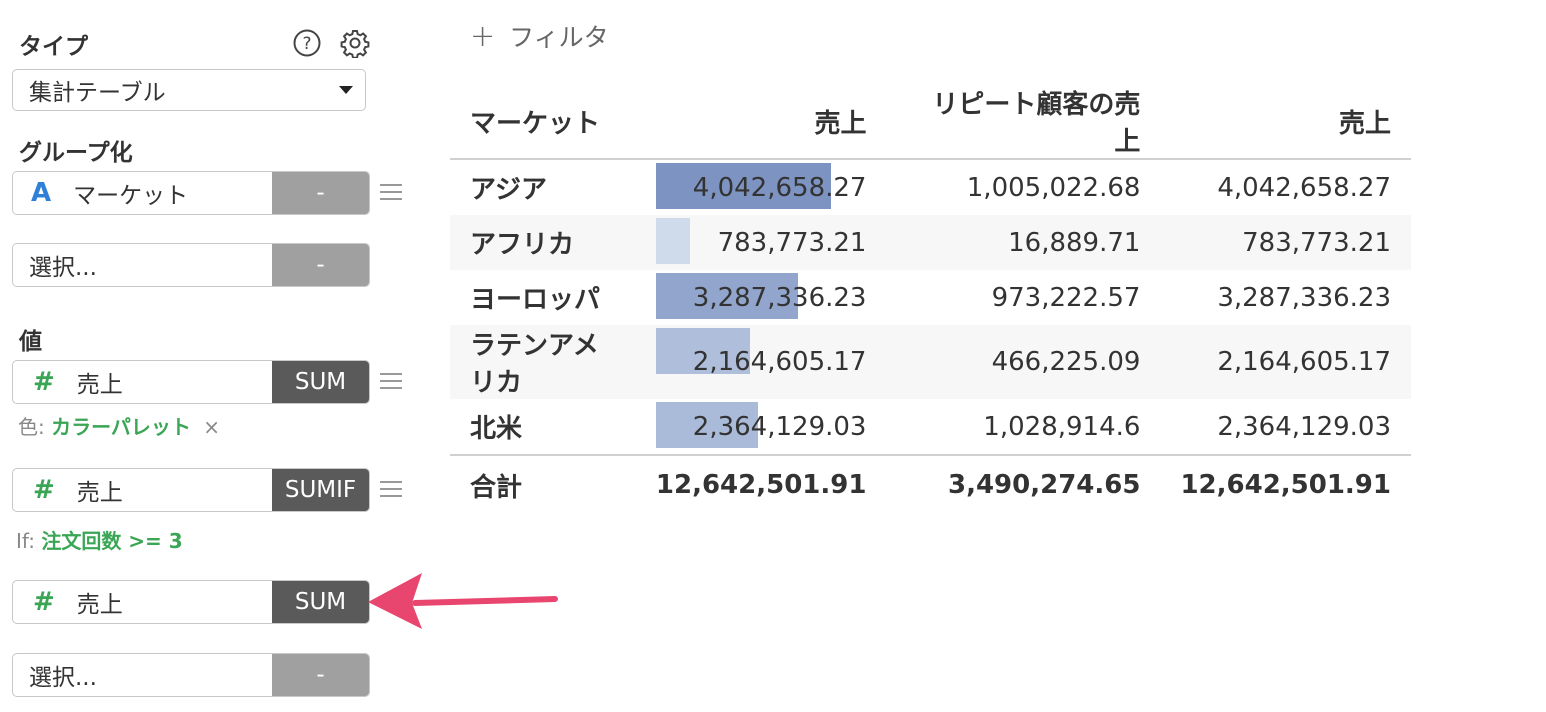 This screenshot has height=712, width=1546. I want to click on value-label: 値, so click(30, 342).